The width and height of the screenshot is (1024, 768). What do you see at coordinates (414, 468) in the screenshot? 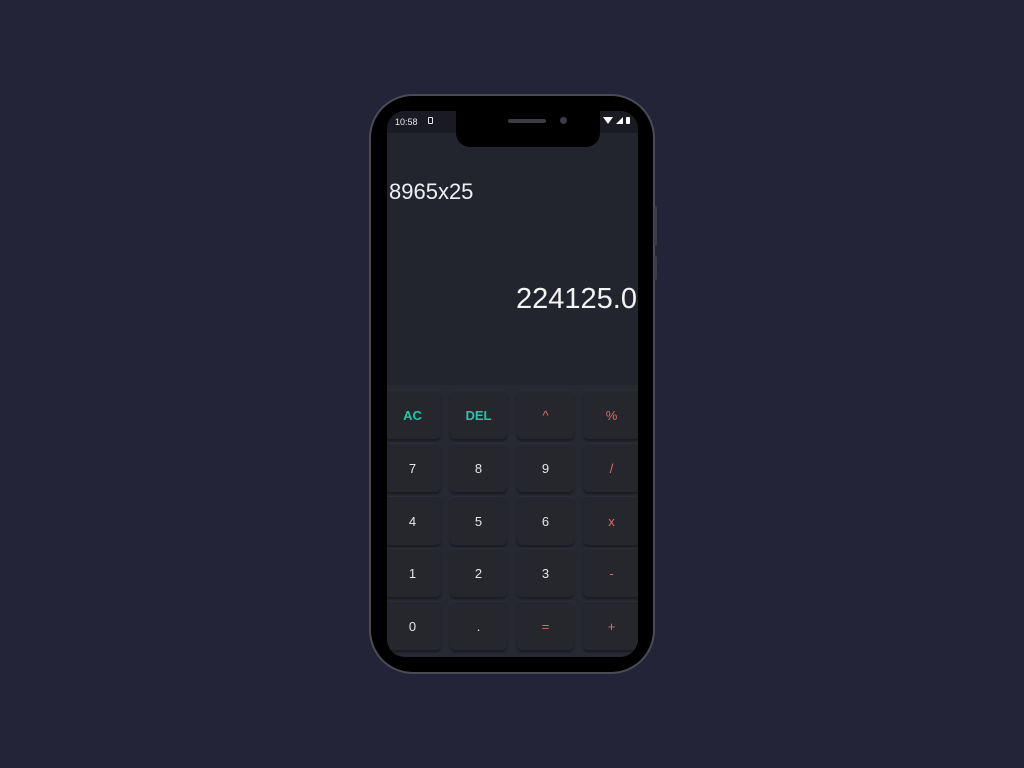
I see `digit-7-button: 7` at bounding box center [414, 468].